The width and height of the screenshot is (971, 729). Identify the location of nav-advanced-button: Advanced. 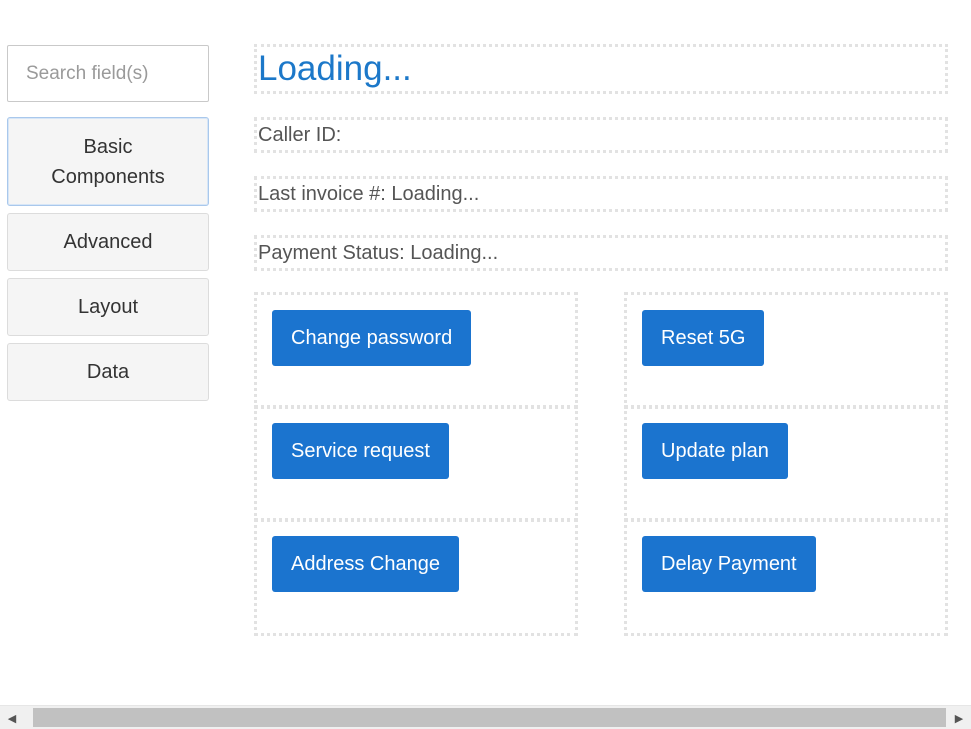
(108, 242).